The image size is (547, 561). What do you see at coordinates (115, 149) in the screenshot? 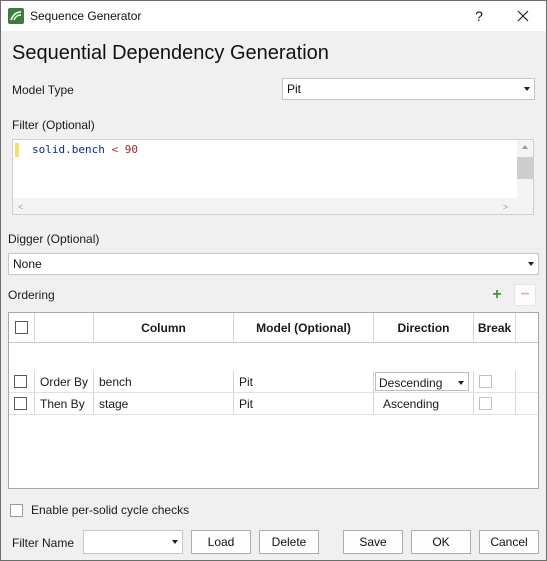
I see `code-operator: <` at bounding box center [115, 149].